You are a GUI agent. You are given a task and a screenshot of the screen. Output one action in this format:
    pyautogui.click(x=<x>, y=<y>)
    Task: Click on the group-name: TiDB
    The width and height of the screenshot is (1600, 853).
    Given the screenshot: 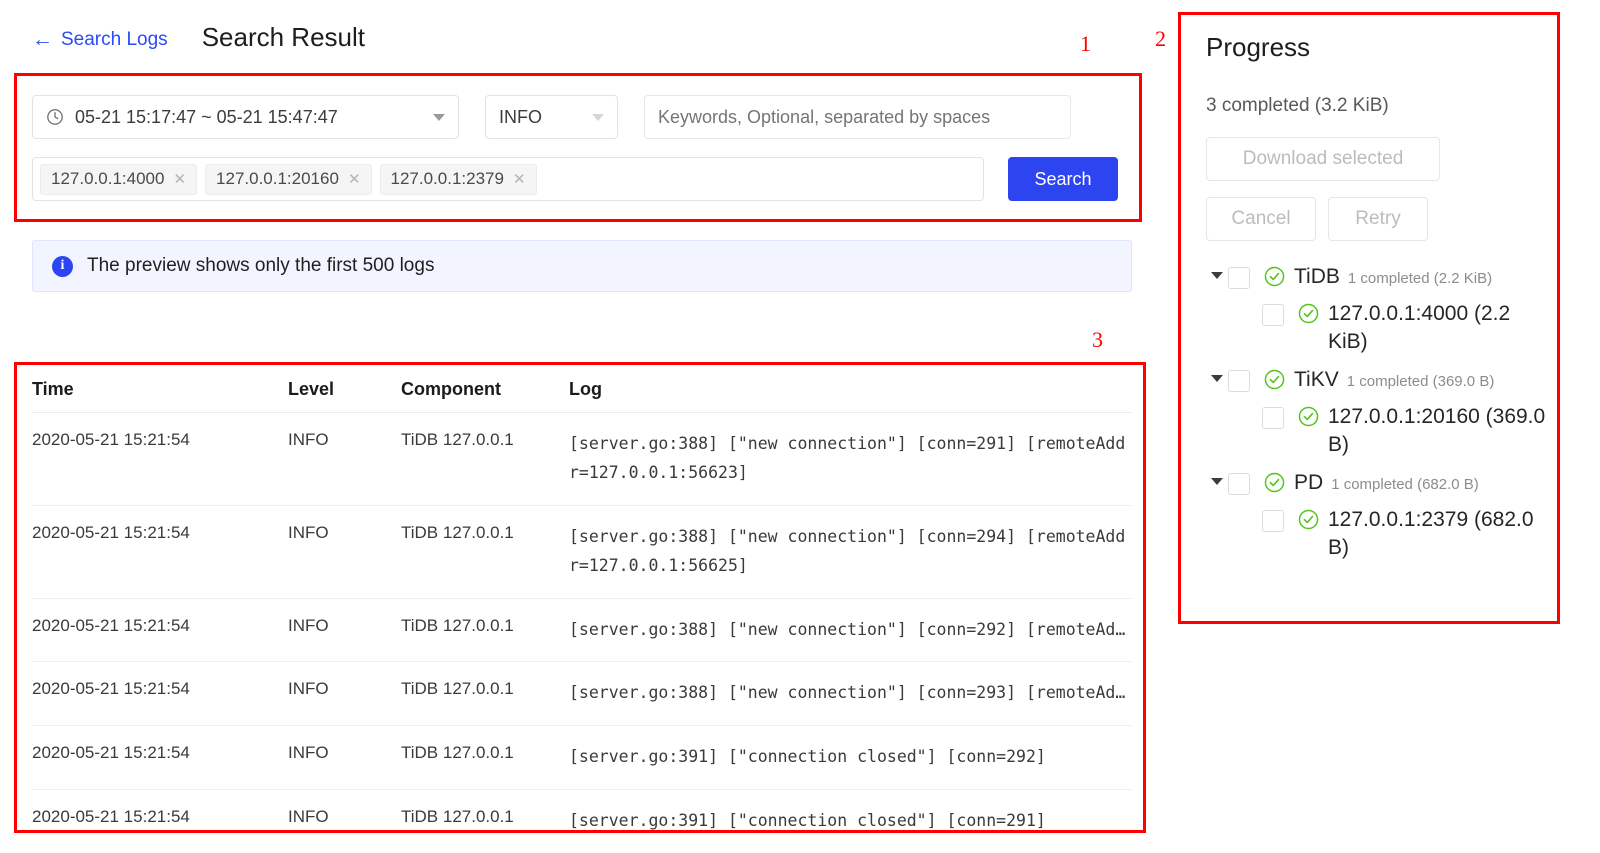 What is the action you would take?
    pyautogui.click(x=1317, y=276)
    